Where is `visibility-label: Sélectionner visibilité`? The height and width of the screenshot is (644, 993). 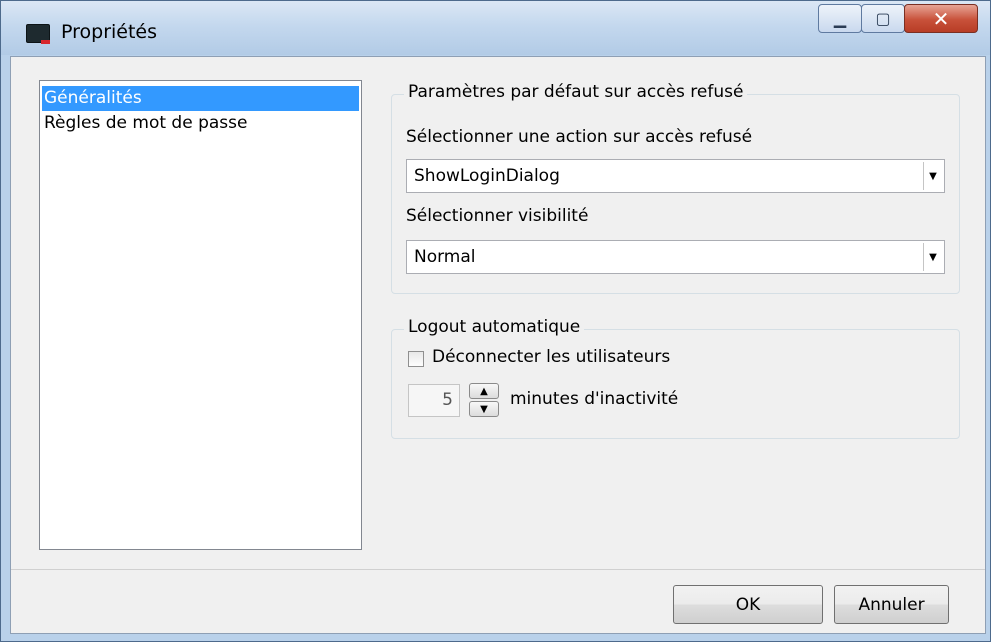
visibility-label: Sélectionner visibilité is located at coordinates (497, 216).